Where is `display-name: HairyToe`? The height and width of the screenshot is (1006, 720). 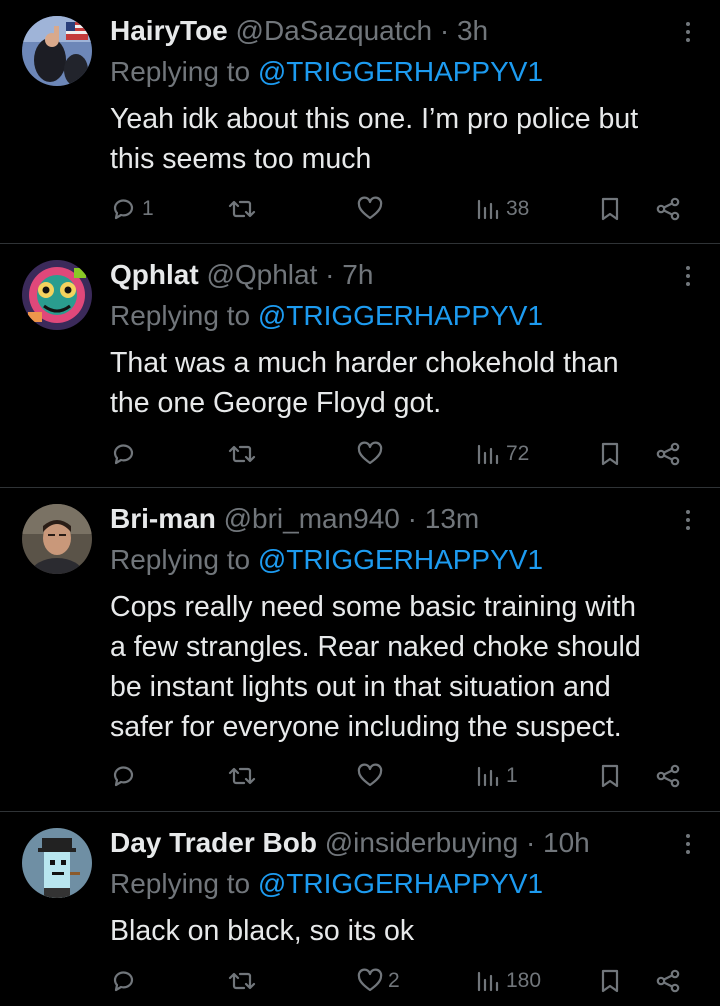 display-name: HairyToe is located at coordinates (169, 30).